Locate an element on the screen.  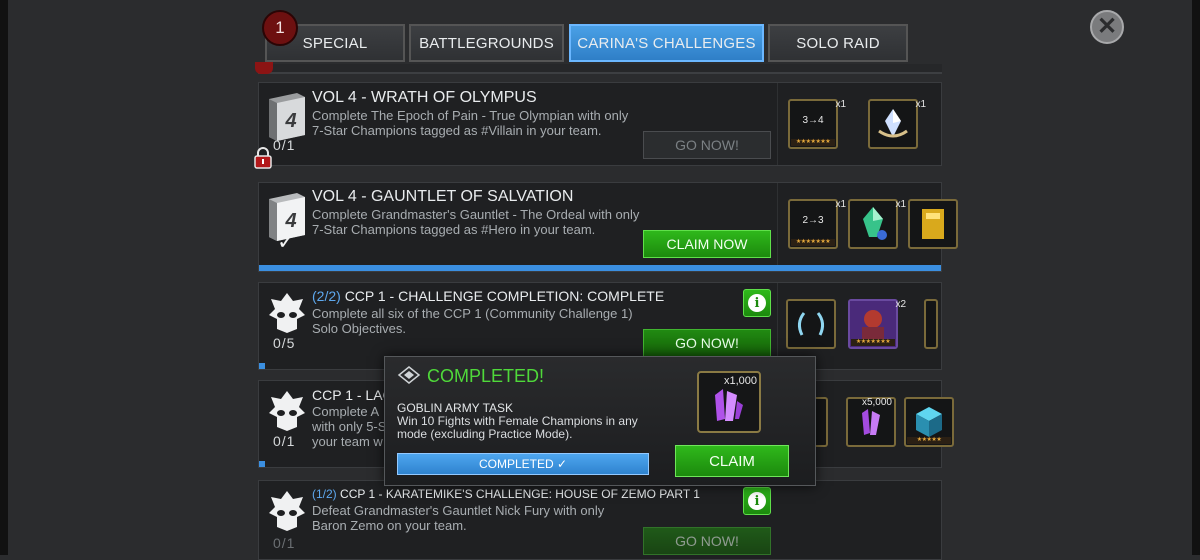
close-x-icon: ✕ is located at coordinates (1107, 26).